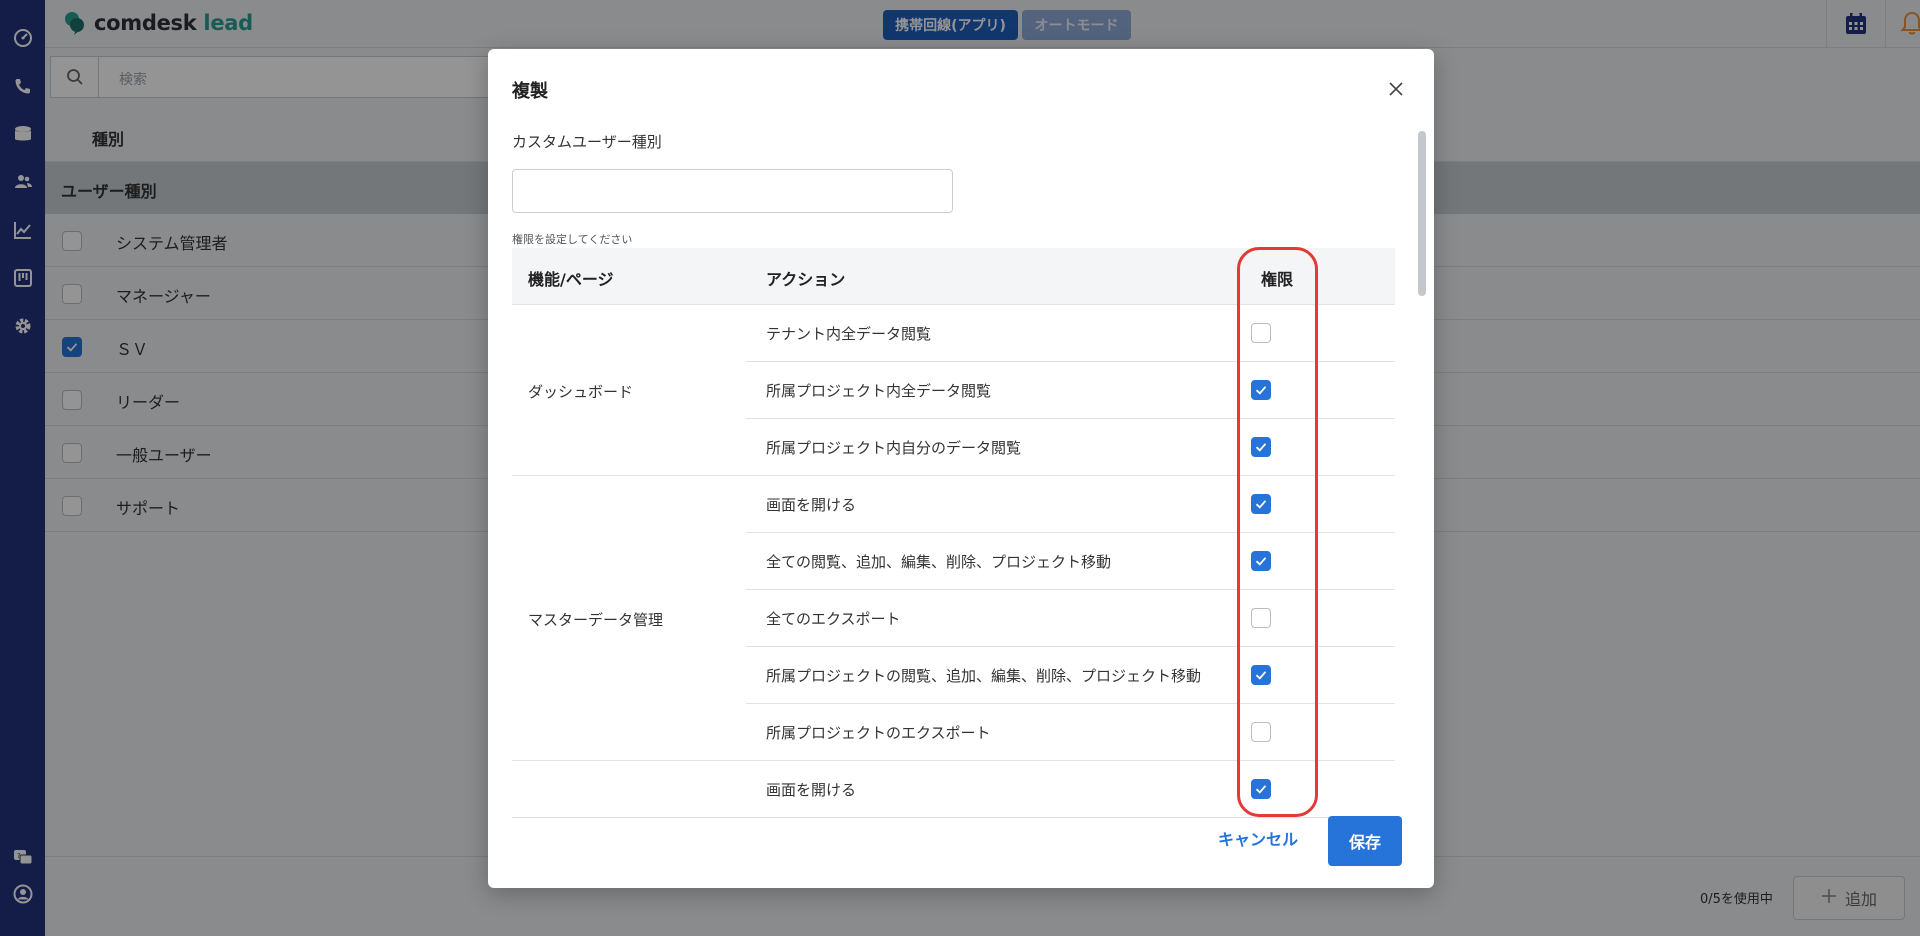  What do you see at coordinates (1070, 447) in the screenshot?
I see `table-row: 所属プロジェクト内自分のデータ閲覧` at bounding box center [1070, 447].